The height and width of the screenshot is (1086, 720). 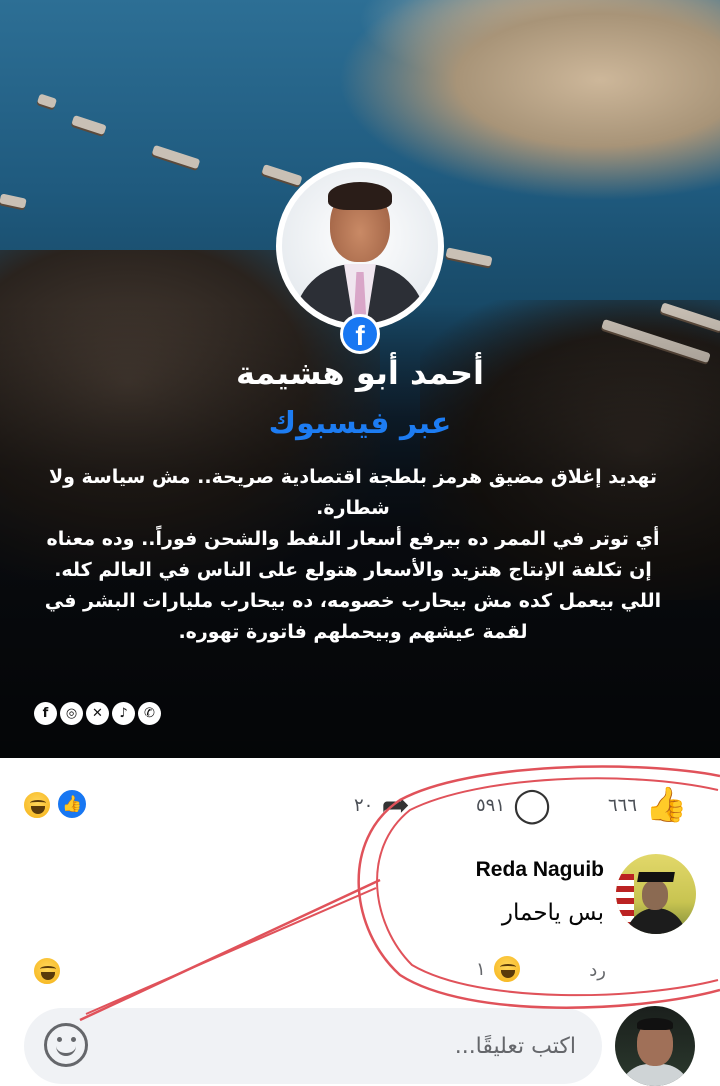 I want to click on comment-button: ٥٩١ ◯, so click(x=513, y=805).